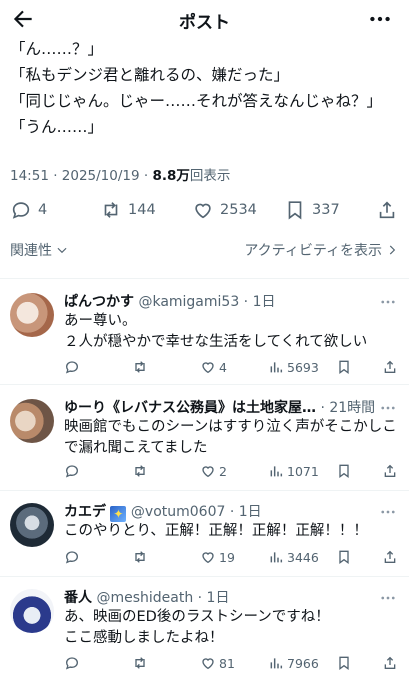 The width and height of the screenshot is (409, 680). Describe the element at coordinates (303, 367) in the screenshot. I see `view-count: 5693` at that location.